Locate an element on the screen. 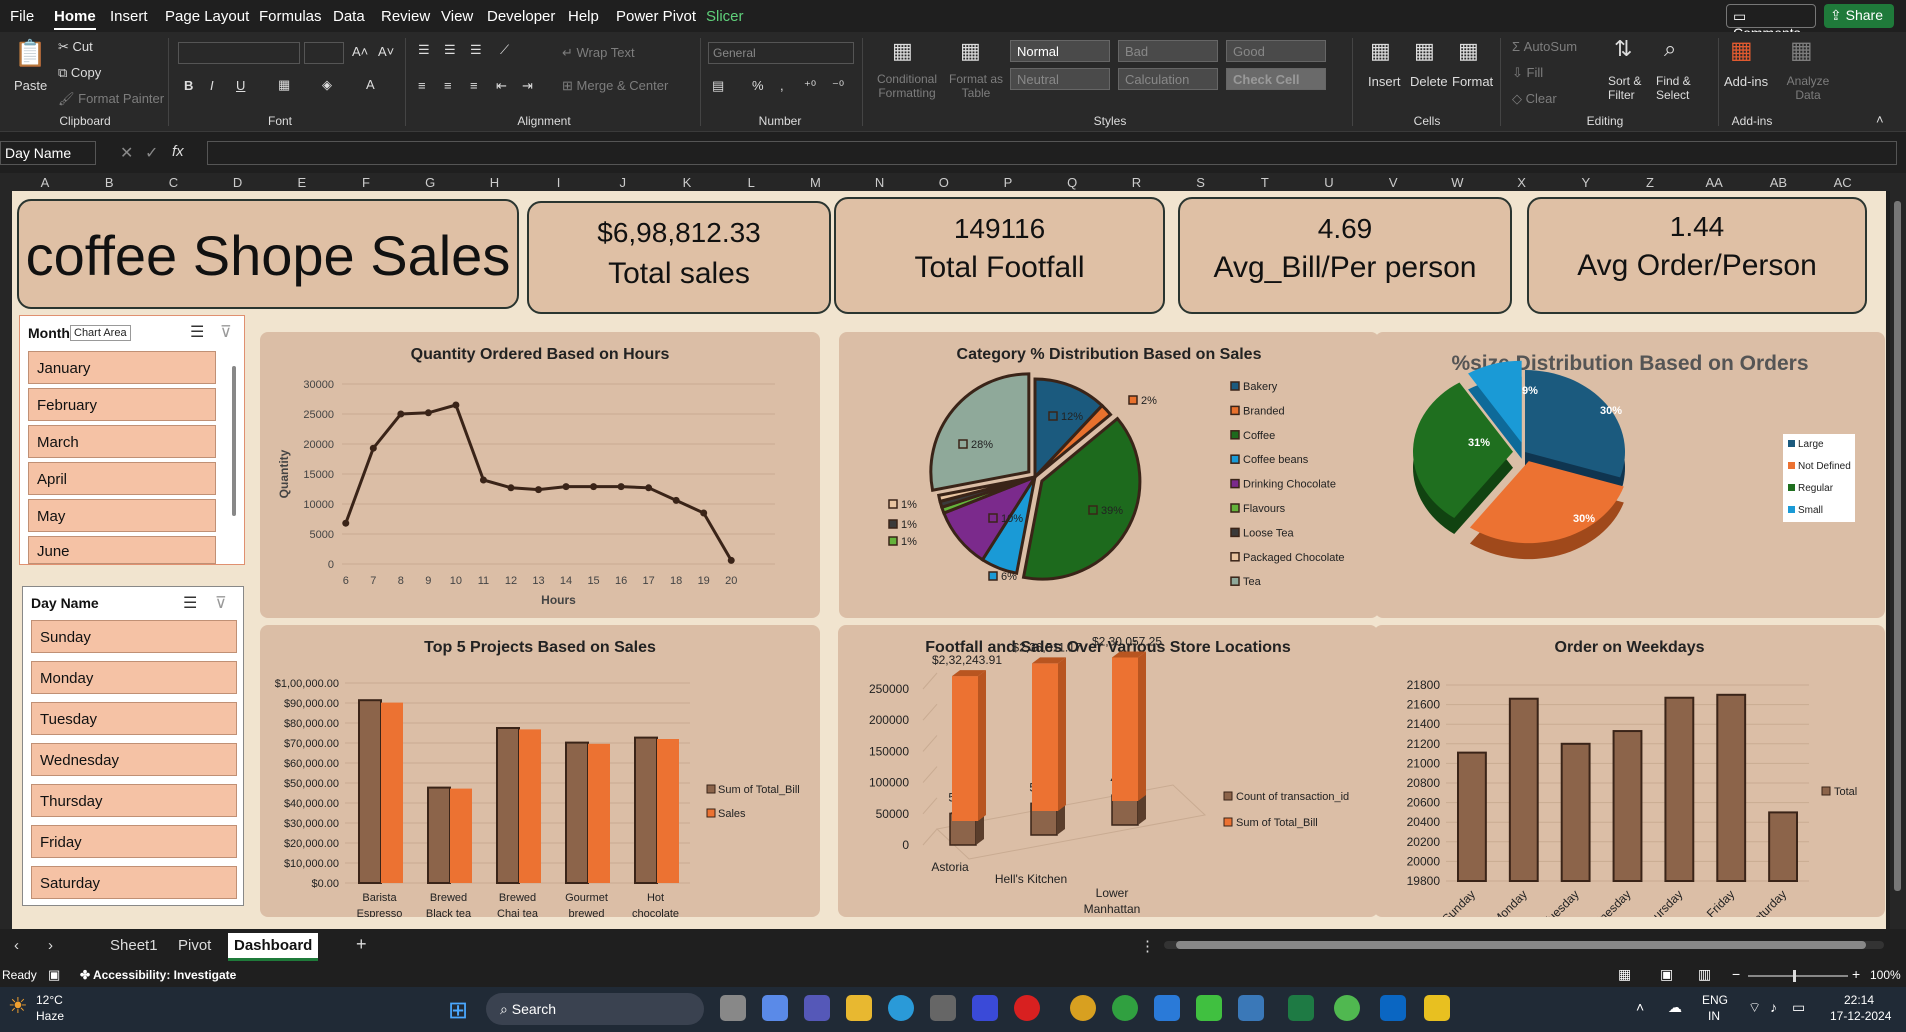 This screenshot has width=1906, height=1032. slicer-item-january: January is located at coordinates (122, 367).